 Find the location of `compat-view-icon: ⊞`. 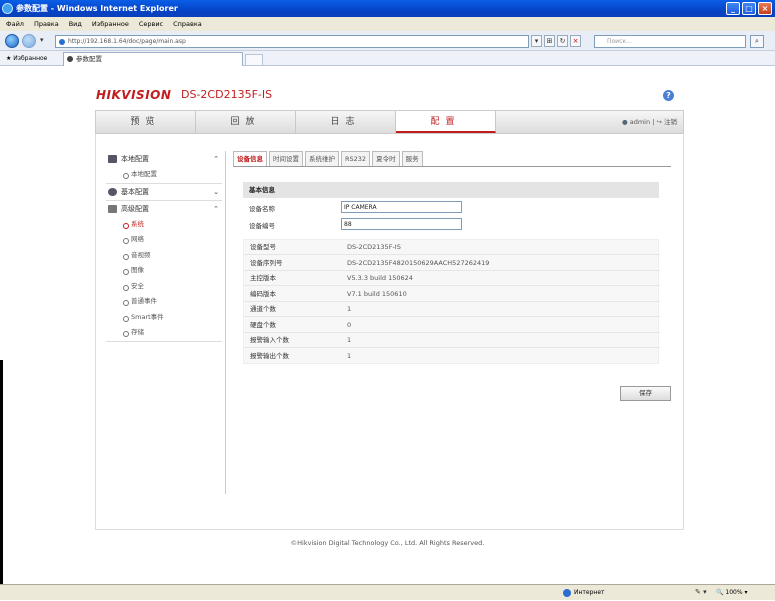

compat-view-icon: ⊞ is located at coordinates (549, 41).